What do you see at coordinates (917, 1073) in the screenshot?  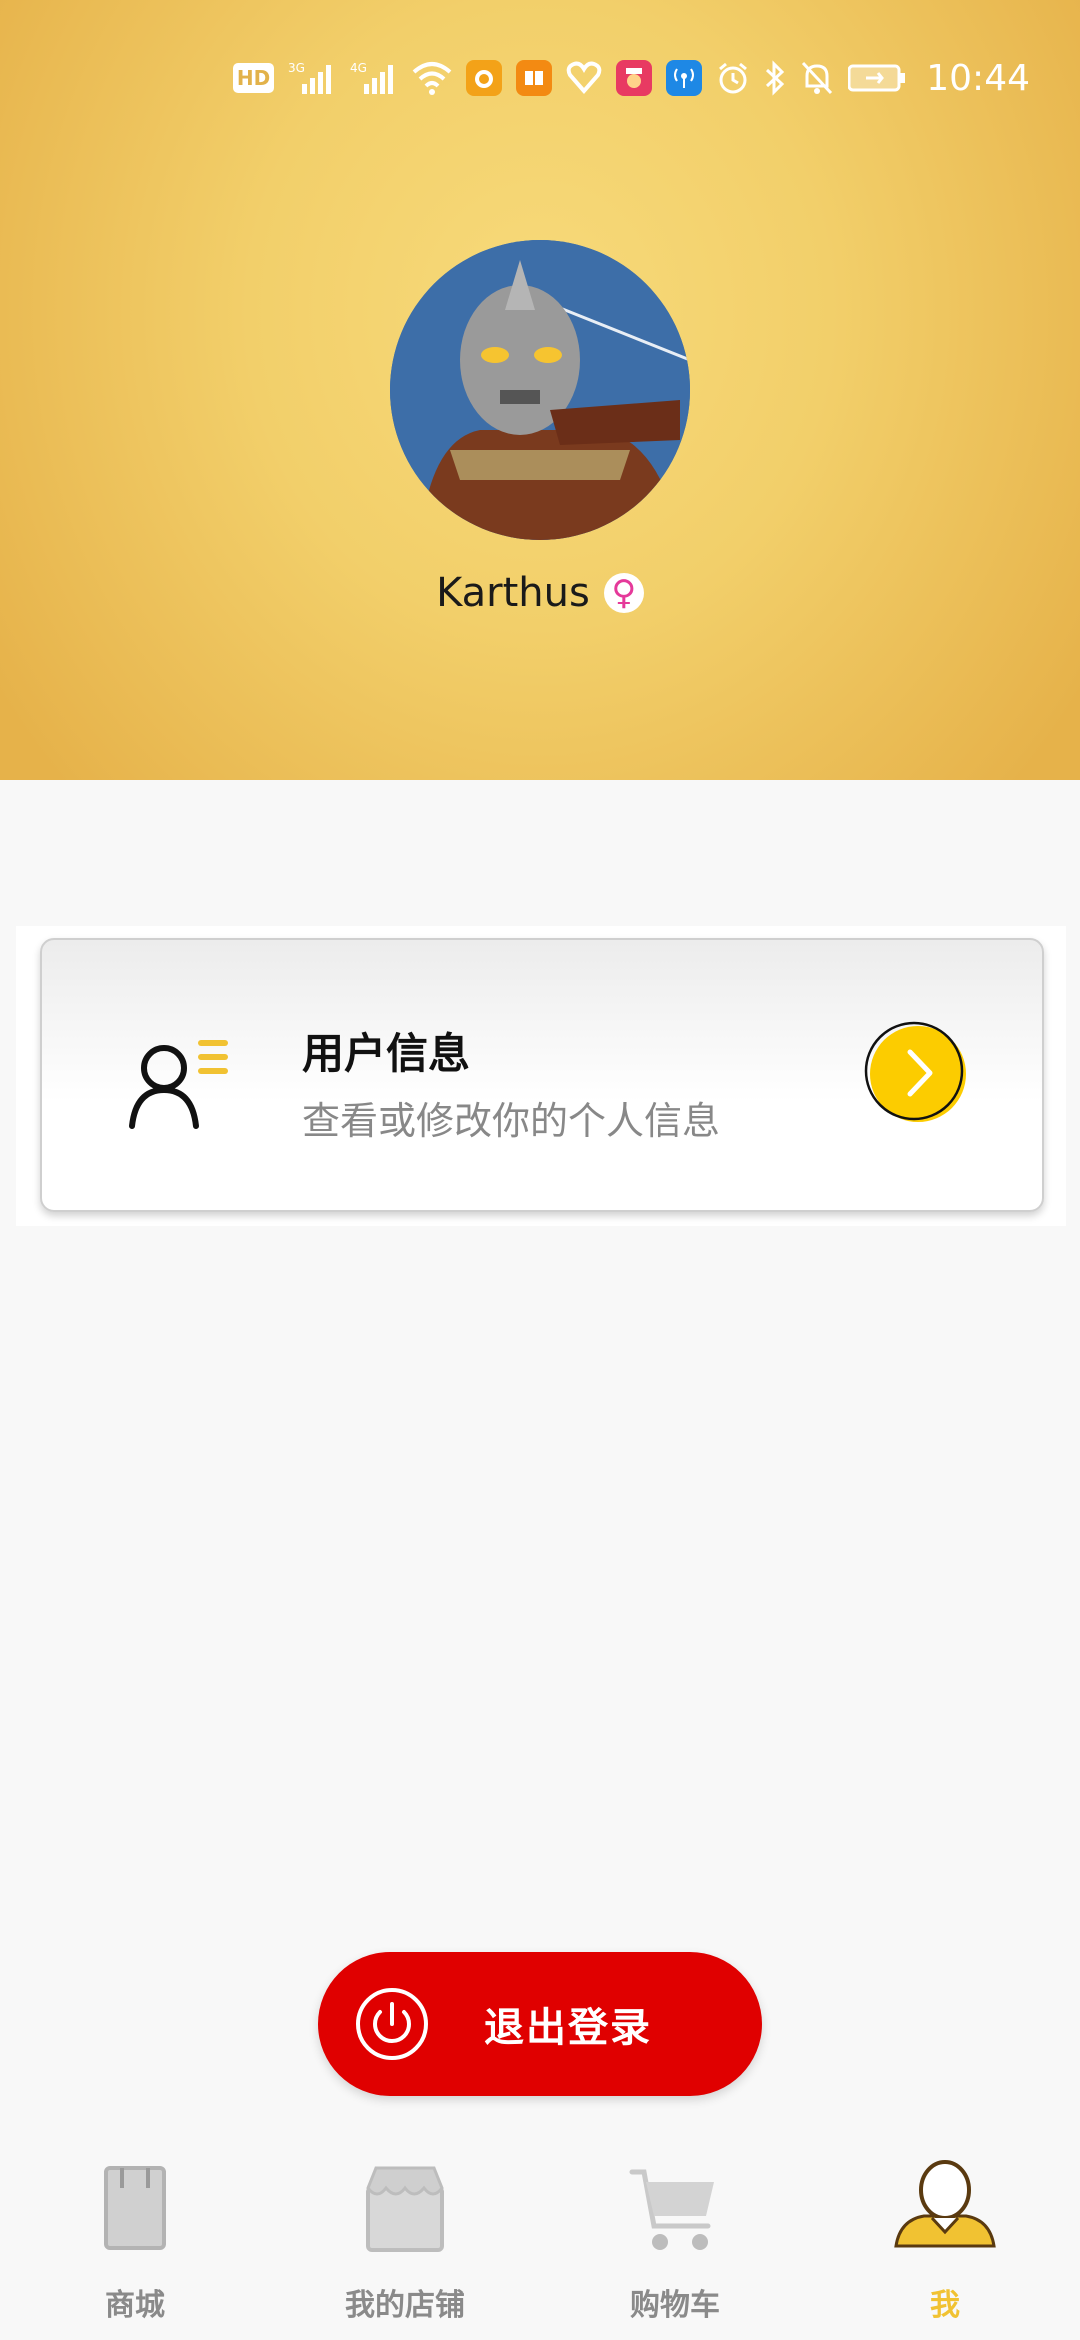 I see `chevron-right-icon` at bounding box center [917, 1073].